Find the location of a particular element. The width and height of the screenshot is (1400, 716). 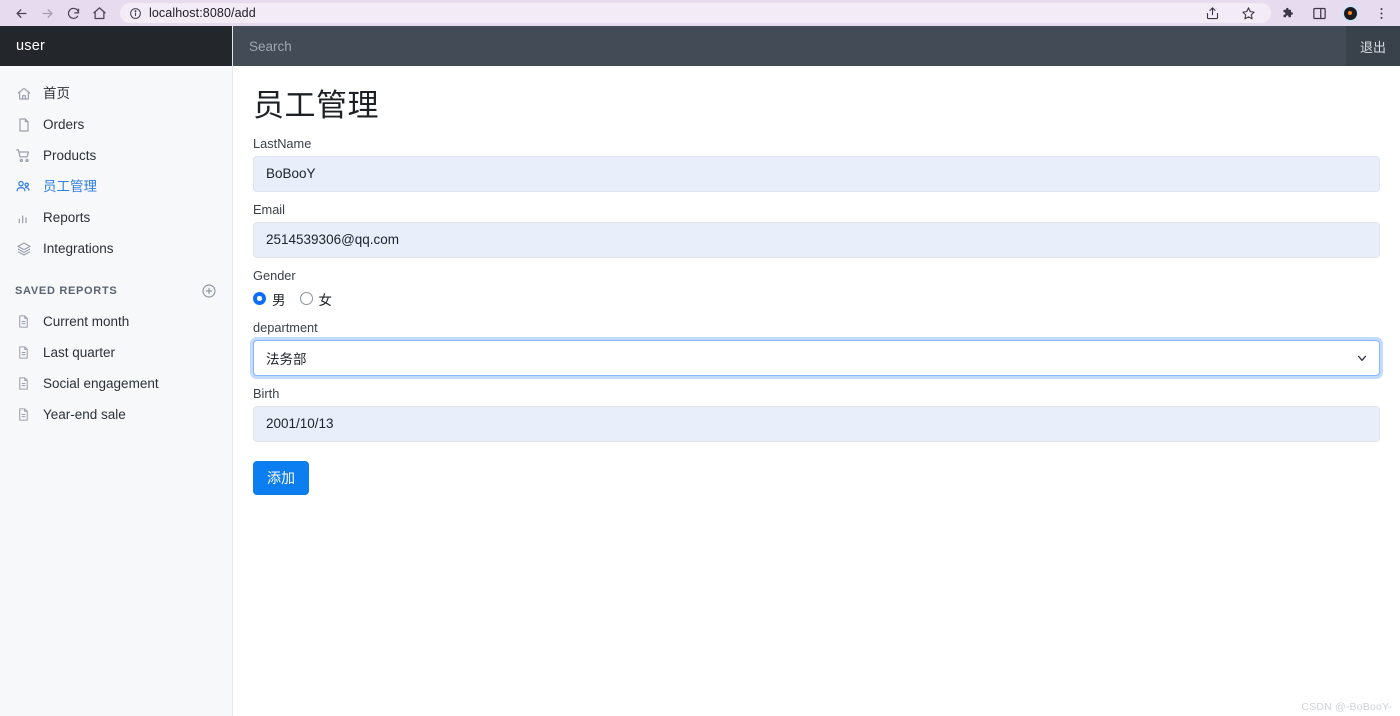

topbar: Search 退出 is located at coordinates (816, 46).